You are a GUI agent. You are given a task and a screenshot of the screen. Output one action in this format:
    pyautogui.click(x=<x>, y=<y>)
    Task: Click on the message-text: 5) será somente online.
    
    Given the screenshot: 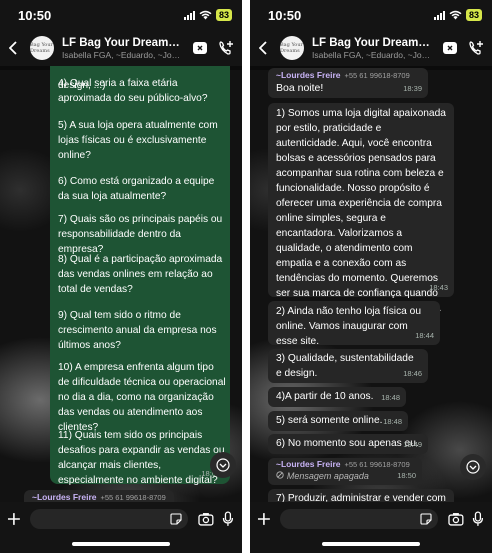 What is the action you would take?
    pyautogui.click(x=329, y=420)
    